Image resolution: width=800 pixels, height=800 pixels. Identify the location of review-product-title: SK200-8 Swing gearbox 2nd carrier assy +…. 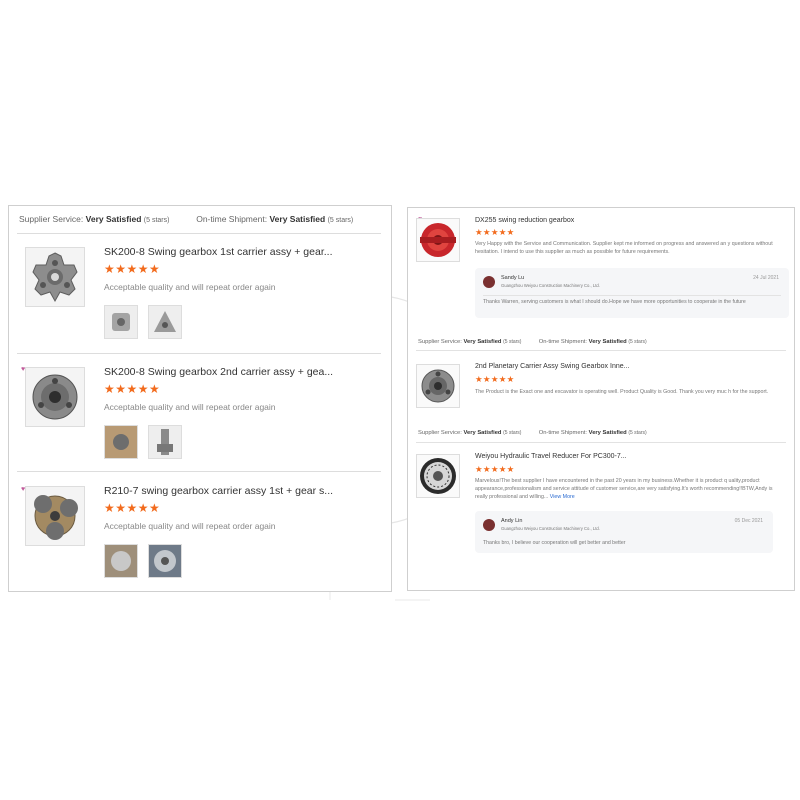
(218, 372).